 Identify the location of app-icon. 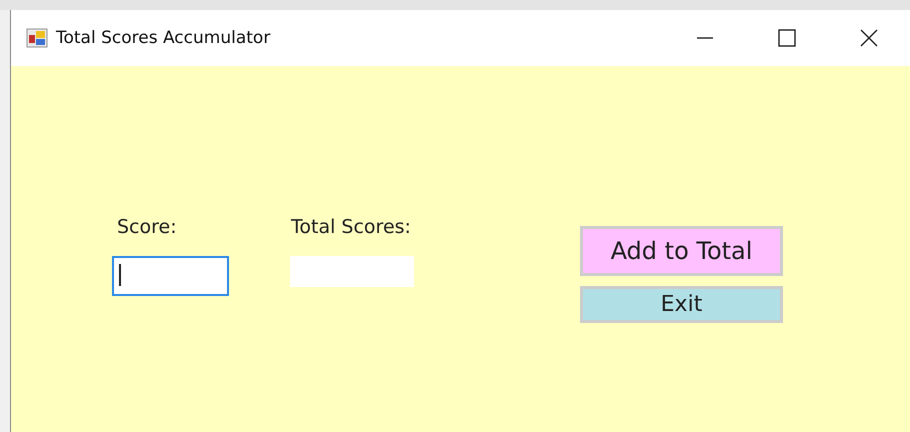
(37, 38).